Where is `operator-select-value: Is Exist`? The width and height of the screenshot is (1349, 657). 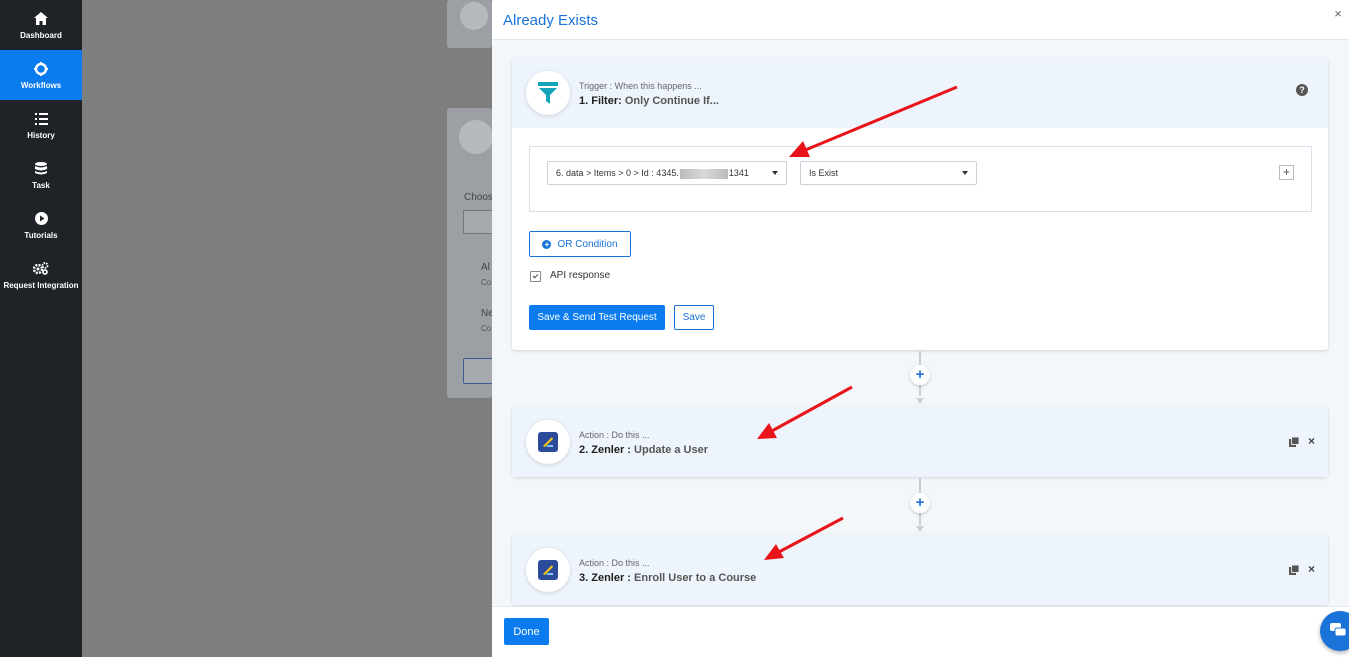
operator-select-value: Is Exist is located at coordinates (824, 173).